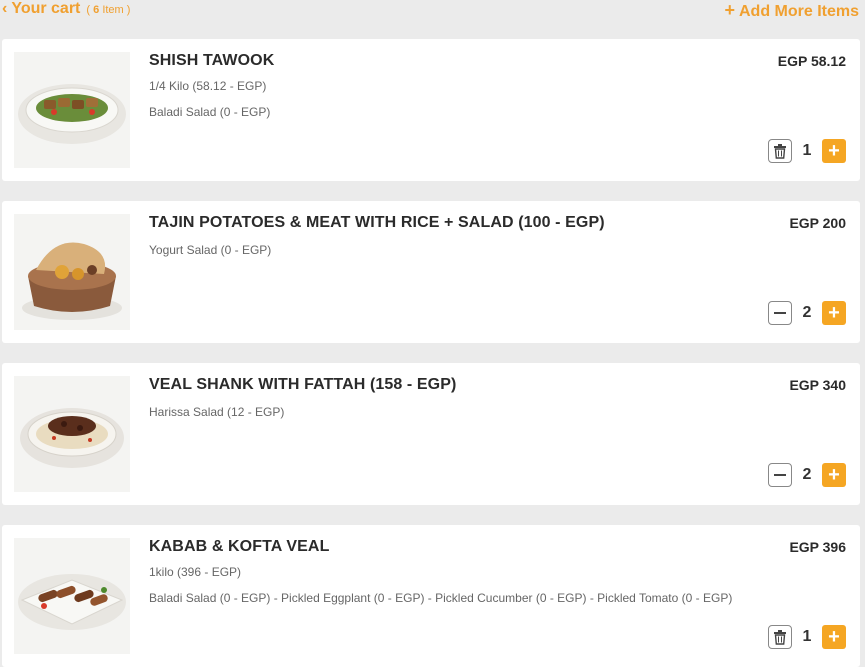 Image resolution: width=865 pixels, height=667 pixels. I want to click on chevron-left-icon: ‹, so click(5, 8).